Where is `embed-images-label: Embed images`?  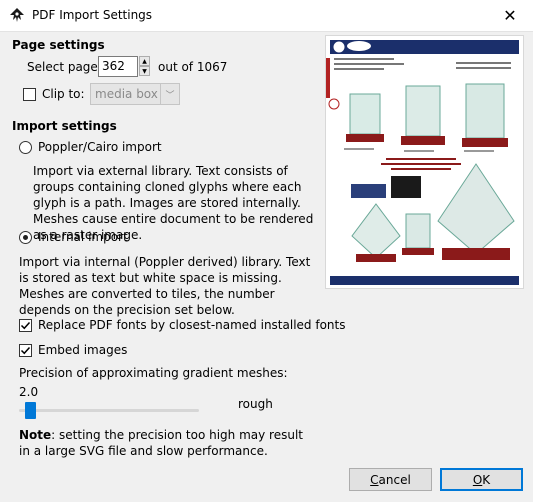 embed-images-label: Embed images is located at coordinates (83, 350).